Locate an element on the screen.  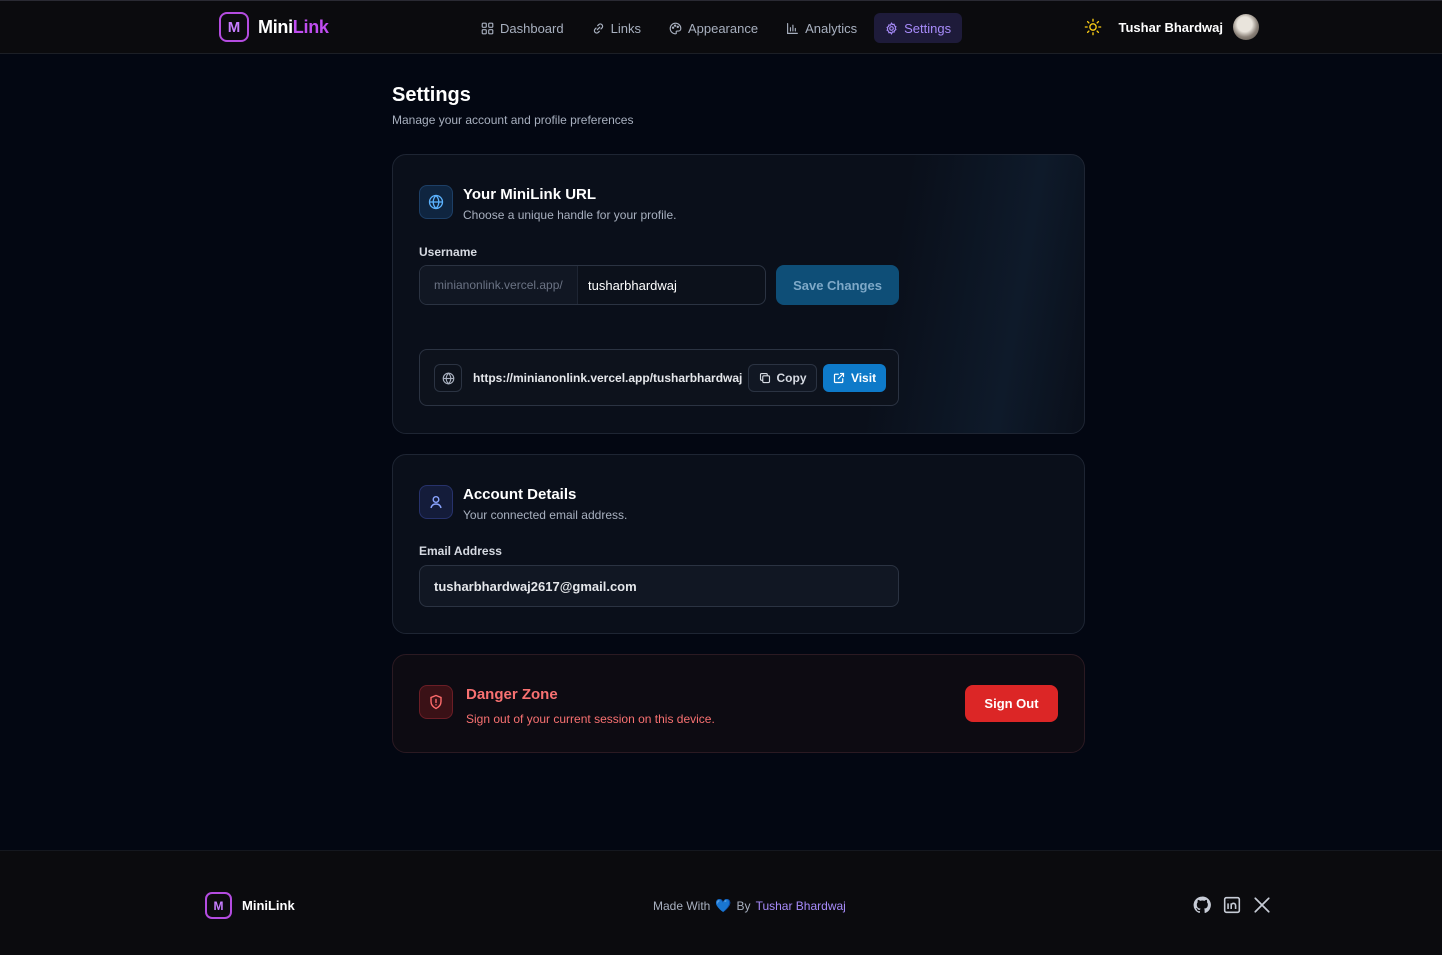
social-links is located at coordinates (1232, 905).